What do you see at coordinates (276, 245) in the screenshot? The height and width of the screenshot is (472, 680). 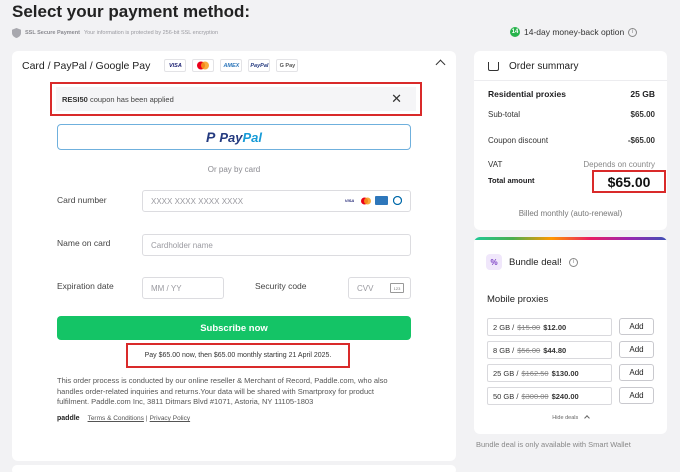 I see `cardholder-name-field: Cardholder name` at bounding box center [276, 245].